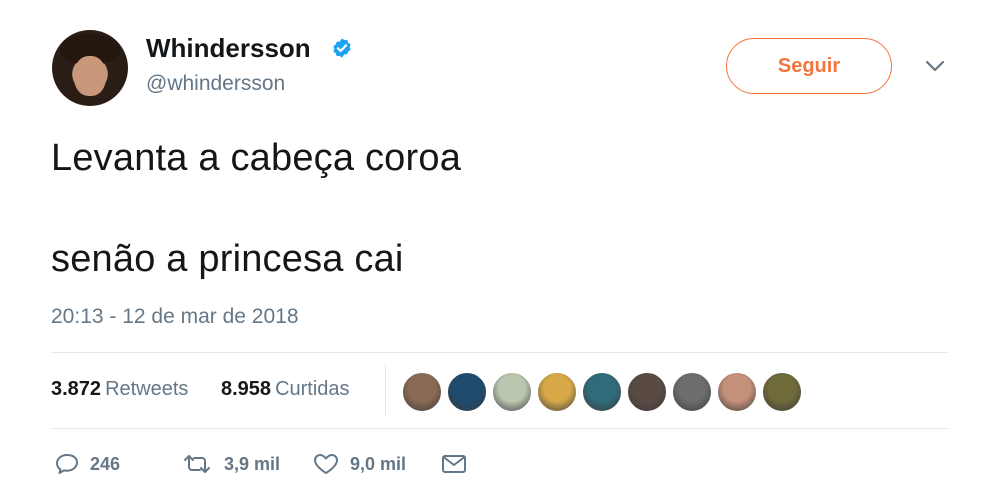 Image resolution: width=984 pixels, height=497 pixels. What do you see at coordinates (312, 389) in the screenshot?
I see `likes-label: Curtidas` at bounding box center [312, 389].